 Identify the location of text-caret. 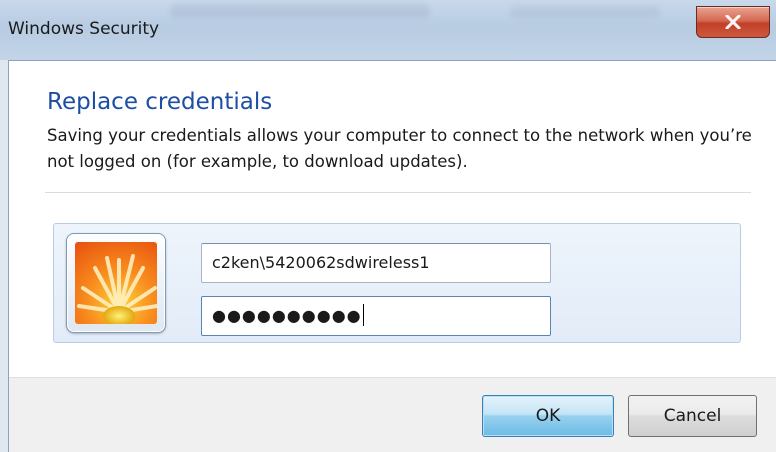
(363, 315).